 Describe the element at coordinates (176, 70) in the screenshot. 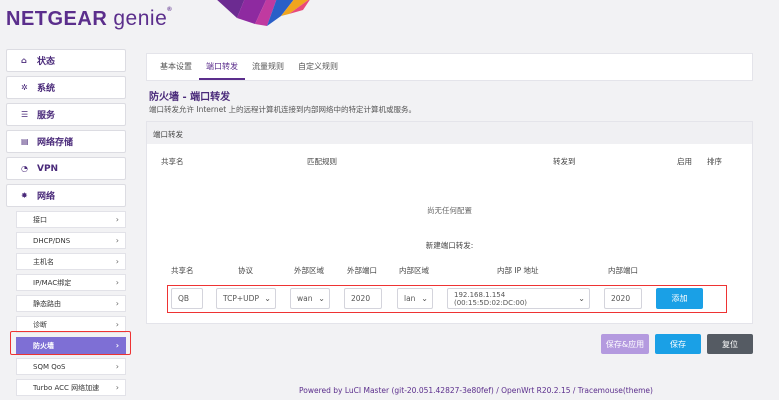

I see `tab-basic-settings: 基本设置` at that location.